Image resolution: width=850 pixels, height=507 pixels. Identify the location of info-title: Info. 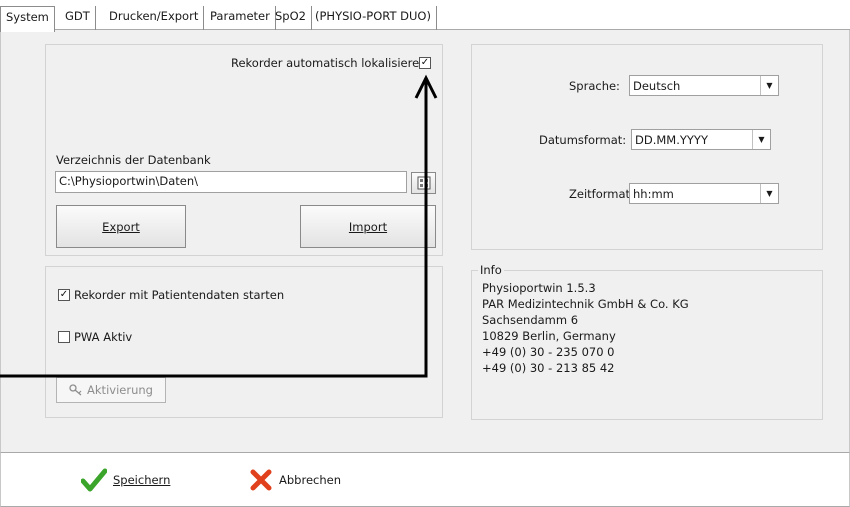
(491, 270).